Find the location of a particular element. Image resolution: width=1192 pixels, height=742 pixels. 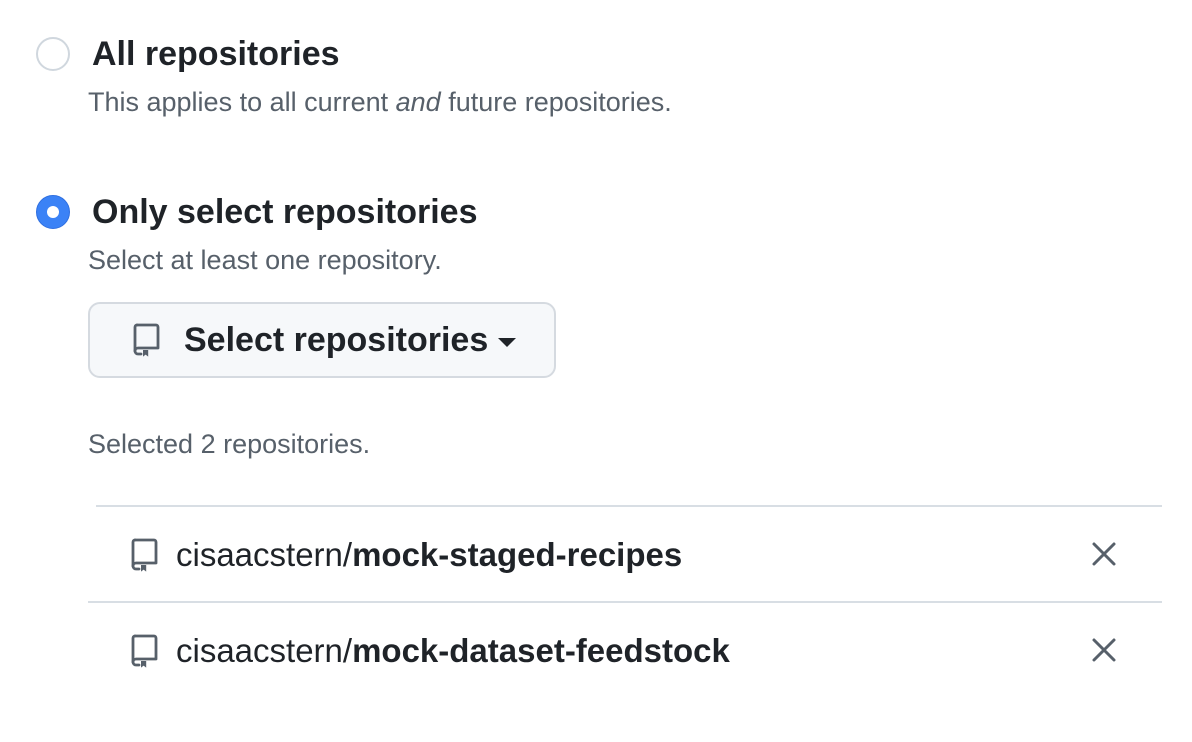

caret-down-icon is located at coordinates (507, 342).